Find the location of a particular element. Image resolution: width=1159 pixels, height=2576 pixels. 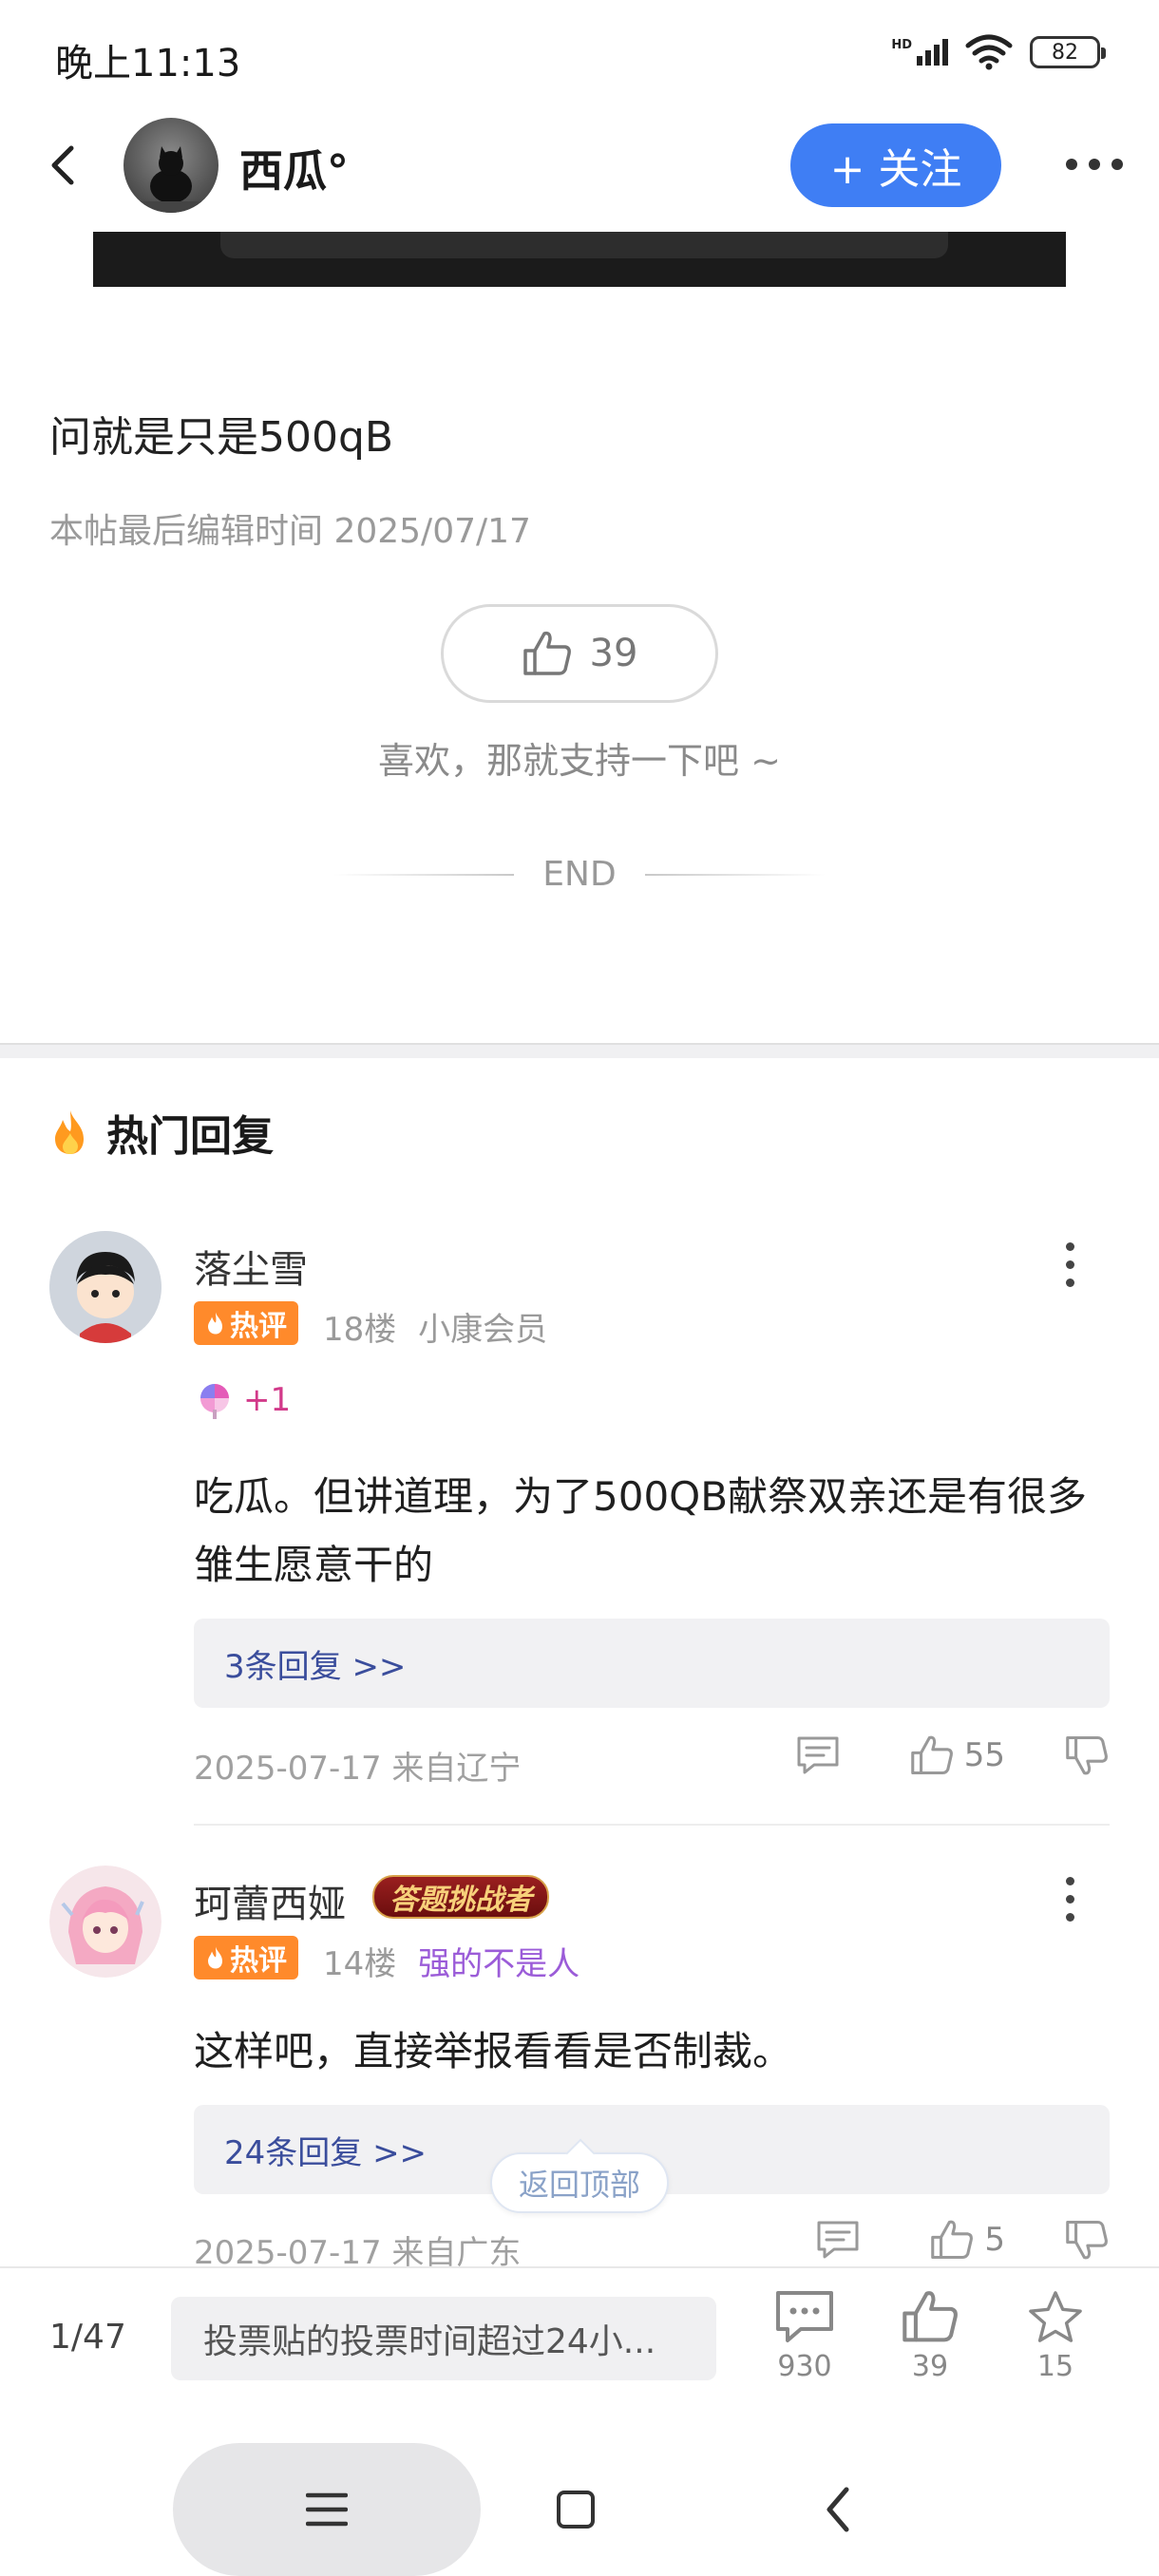

like-button: 39 is located at coordinates (930, 2336).